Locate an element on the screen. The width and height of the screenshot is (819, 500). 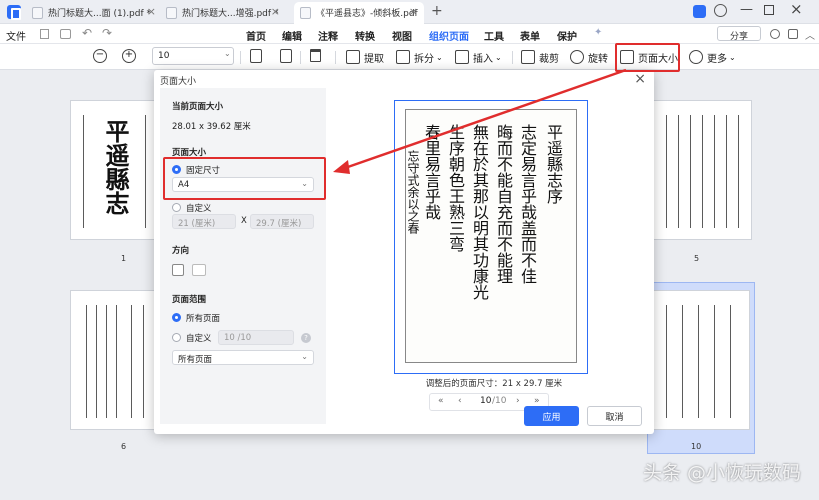
watermark: 头条 @小恢玩数码 is located at coordinates (722, 473).